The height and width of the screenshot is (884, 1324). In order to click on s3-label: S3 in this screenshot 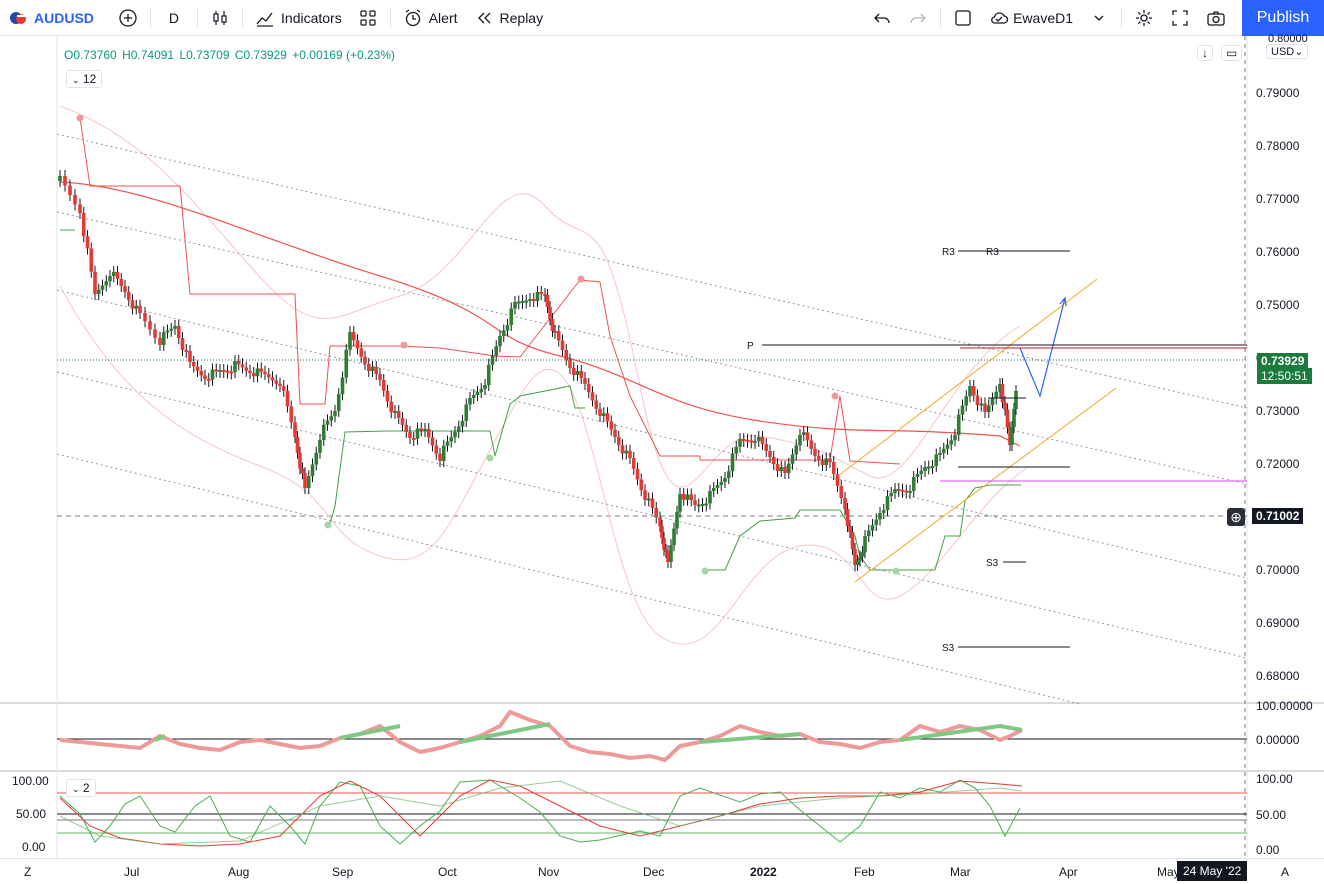, I will do `click(948, 648)`.